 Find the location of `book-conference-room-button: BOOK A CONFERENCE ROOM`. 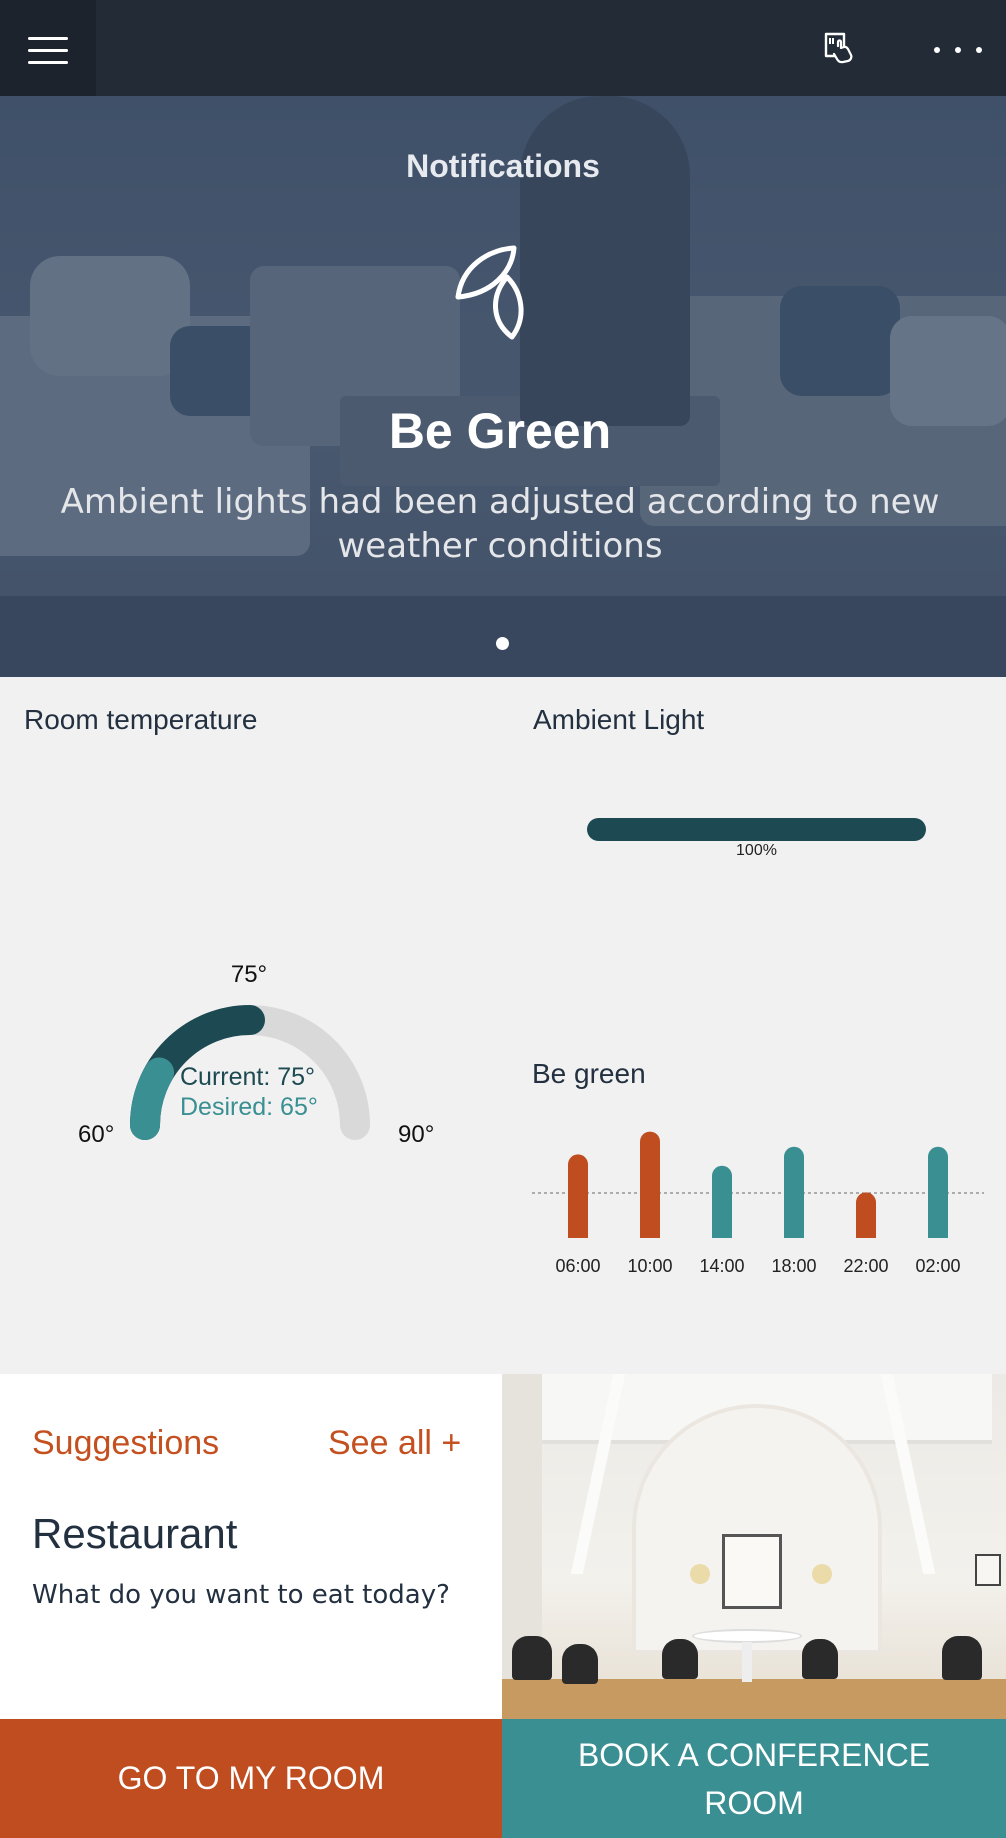

book-conference-room-button: BOOK A CONFERENCE ROOM is located at coordinates (754, 1778).